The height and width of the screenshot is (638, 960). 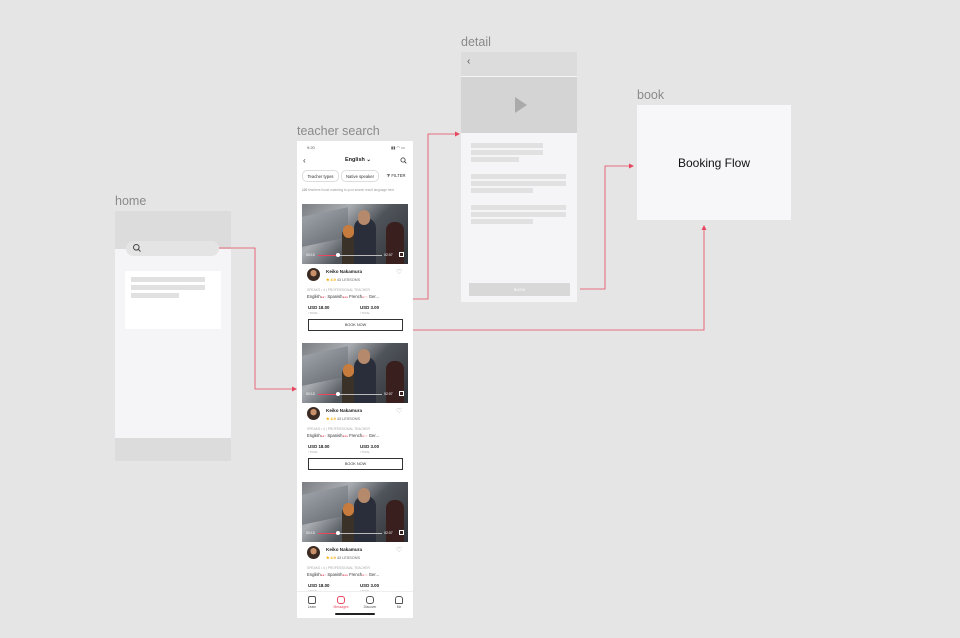 I want to click on connector-search-to-detail, so click(x=434, y=216).